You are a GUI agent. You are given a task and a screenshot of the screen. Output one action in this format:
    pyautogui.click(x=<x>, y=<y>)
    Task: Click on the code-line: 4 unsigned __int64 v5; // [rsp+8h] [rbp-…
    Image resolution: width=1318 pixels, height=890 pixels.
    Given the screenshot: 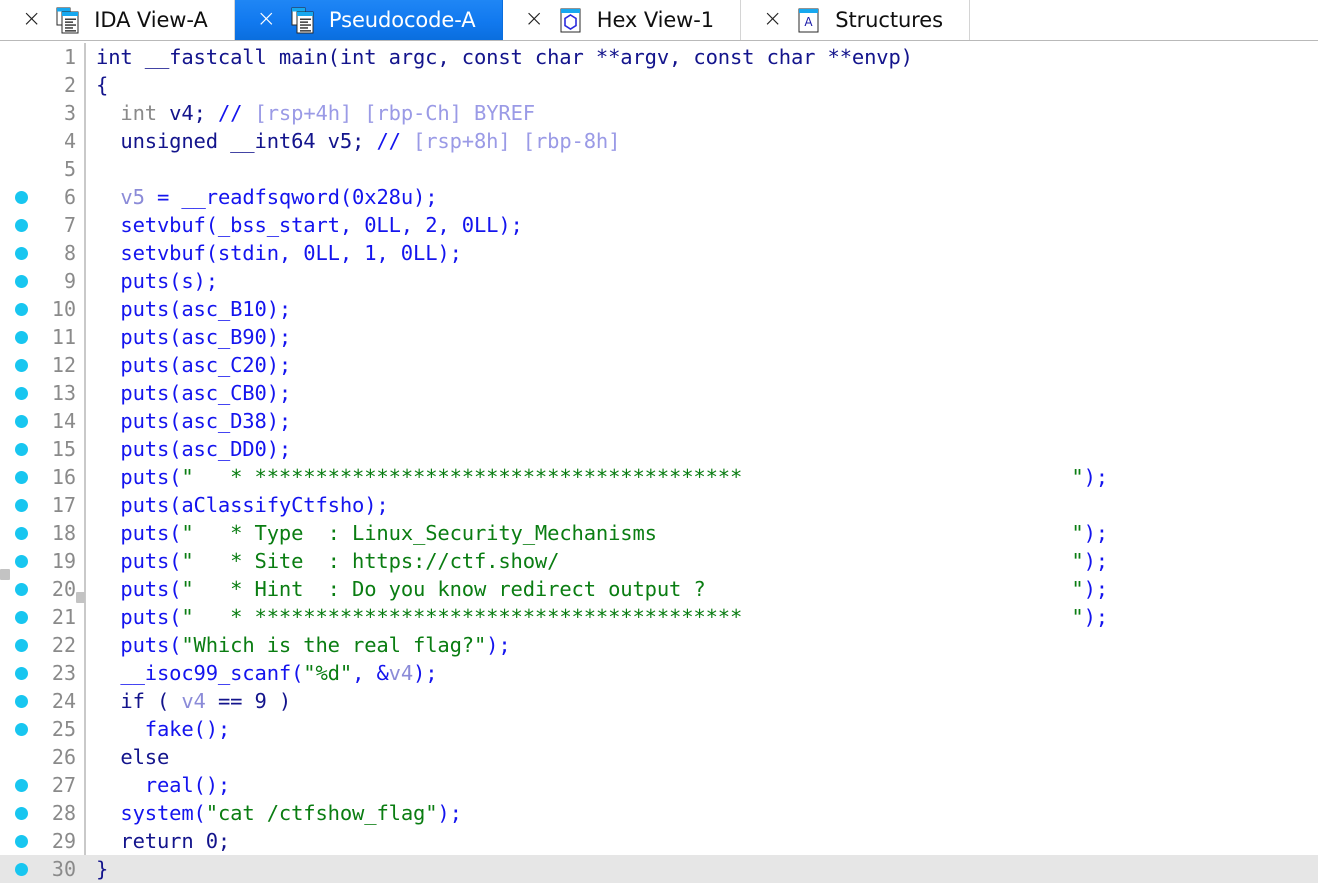 What is the action you would take?
    pyautogui.click(x=659, y=141)
    